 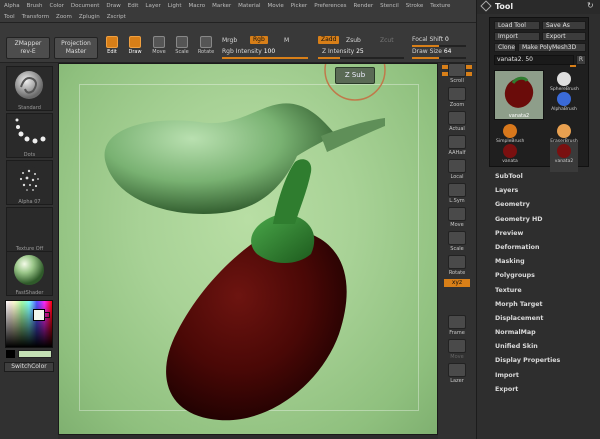 I want to click on primary-color-swatch, so click(x=35, y=354).